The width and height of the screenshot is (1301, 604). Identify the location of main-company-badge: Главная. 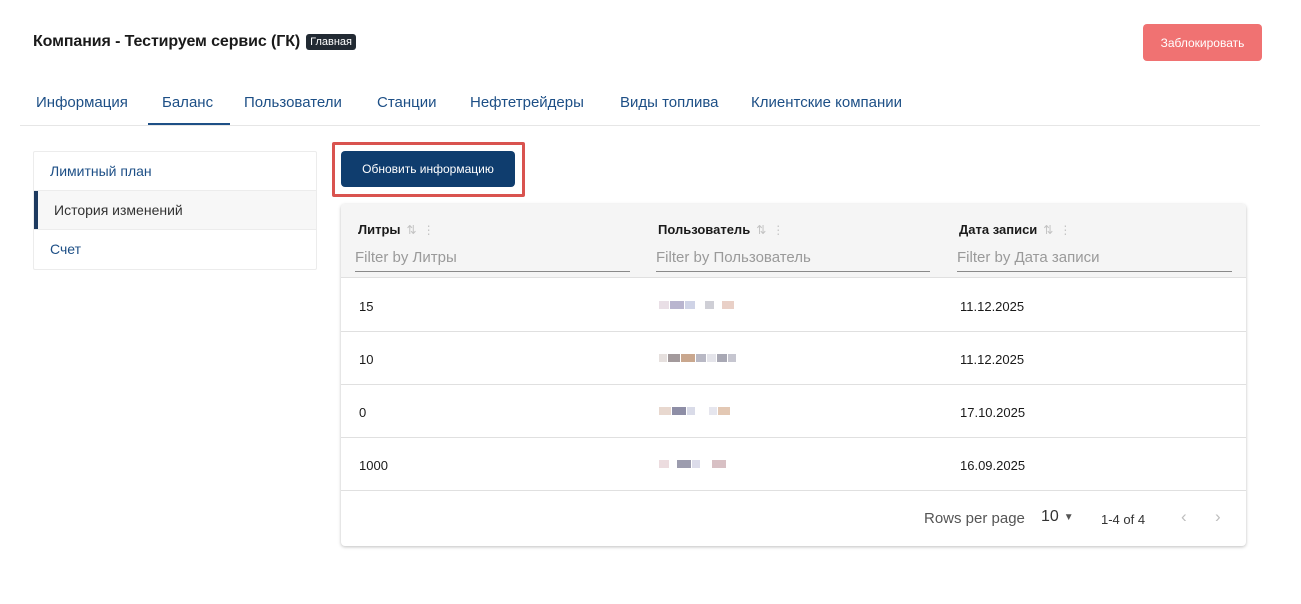
(331, 42).